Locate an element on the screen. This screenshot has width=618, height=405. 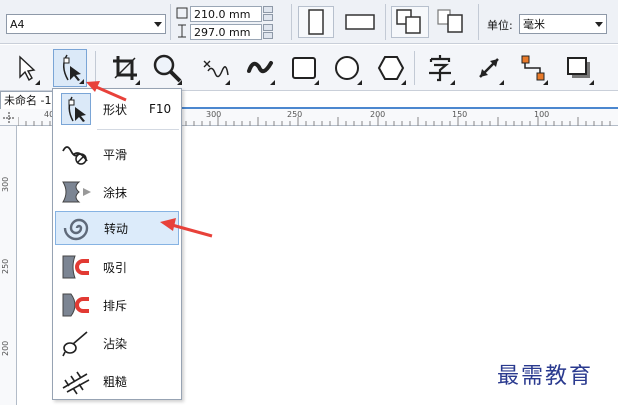
freehand-tool is located at coordinates (215, 68).